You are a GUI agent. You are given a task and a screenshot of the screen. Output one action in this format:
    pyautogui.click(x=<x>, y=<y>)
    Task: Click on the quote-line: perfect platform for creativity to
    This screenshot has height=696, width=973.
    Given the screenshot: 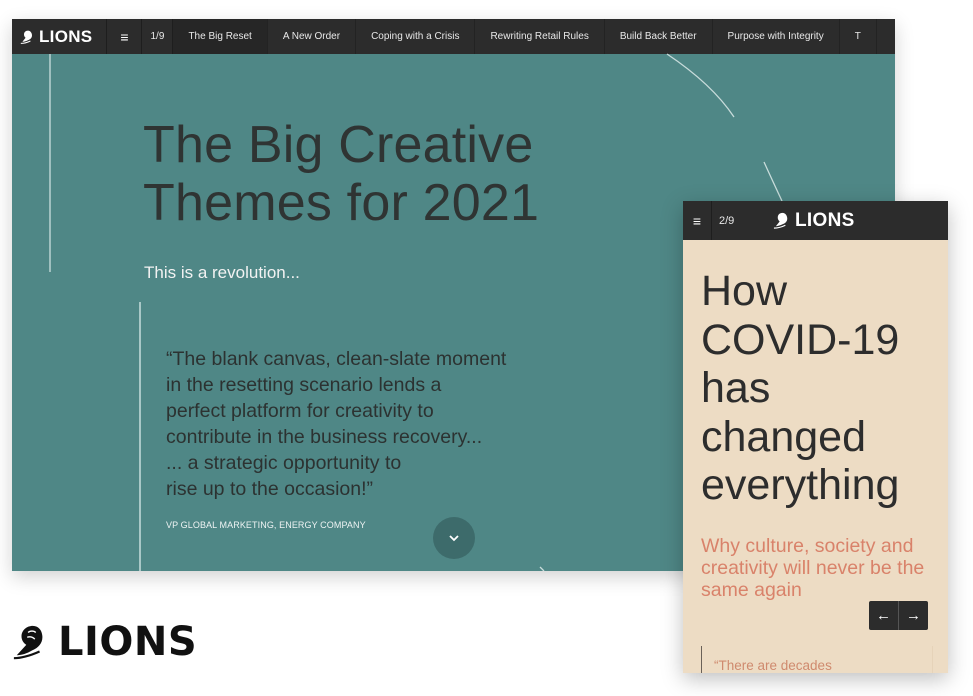 What is the action you would take?
    pyautogui.click(x=300, y=411)
    